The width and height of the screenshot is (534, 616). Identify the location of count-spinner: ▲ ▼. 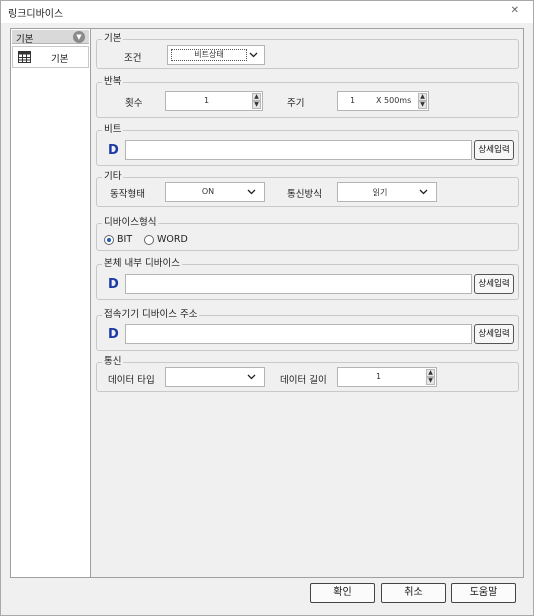
(256, 101).